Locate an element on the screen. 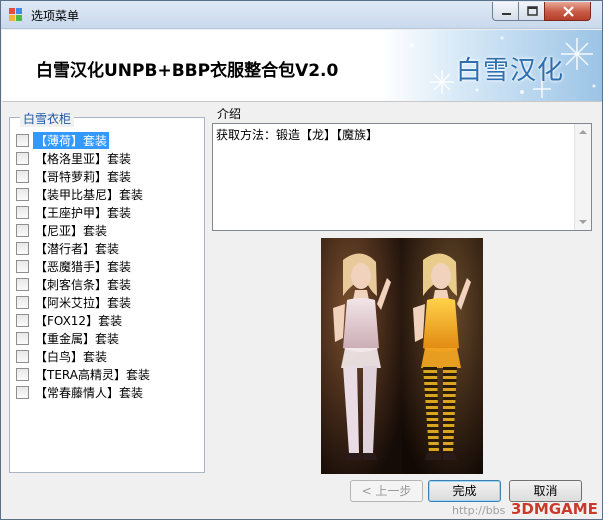 The image size is (603, 520). outfit-list-item: 【哥特萝莉】套装 is located at coordinates (107, 176).